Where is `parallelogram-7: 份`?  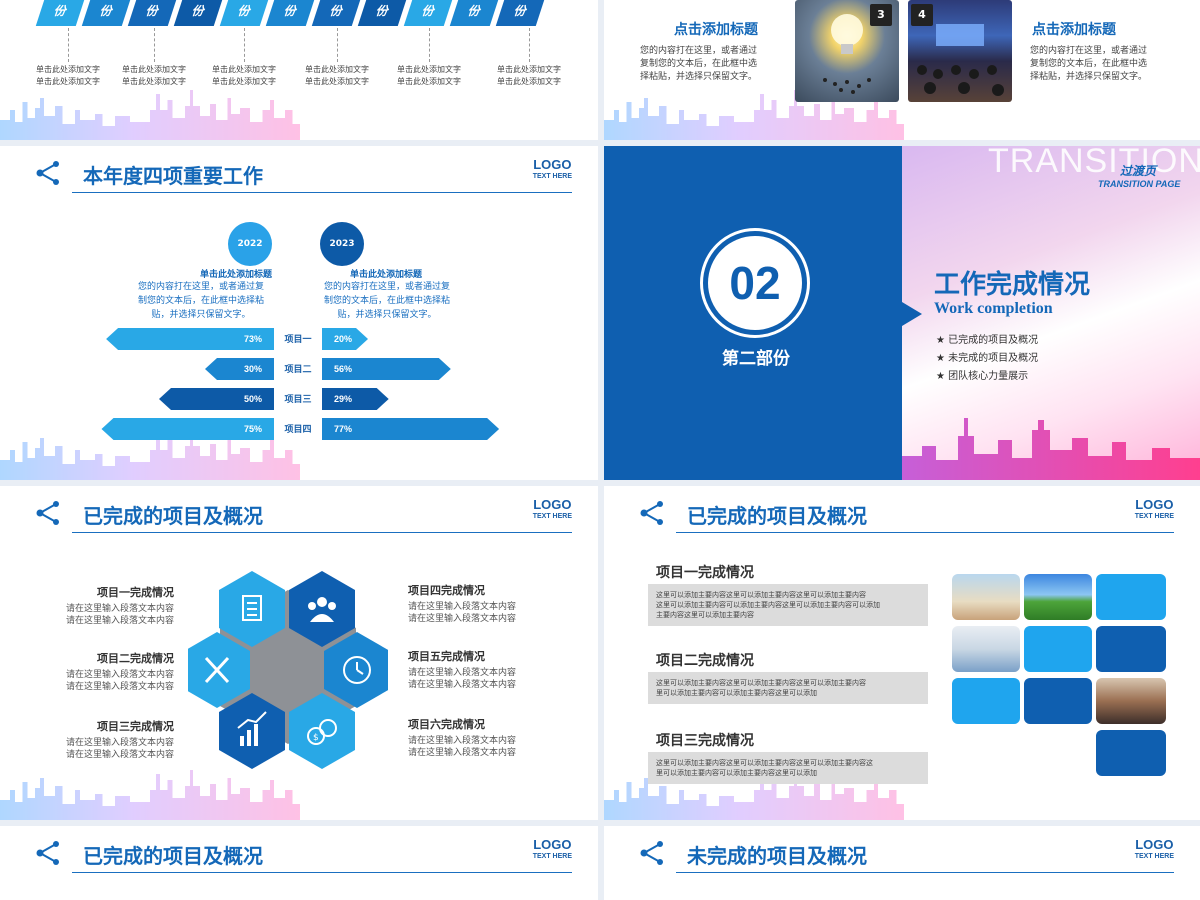
parallelogram-7: 份 is located at coordinates (336, 13).